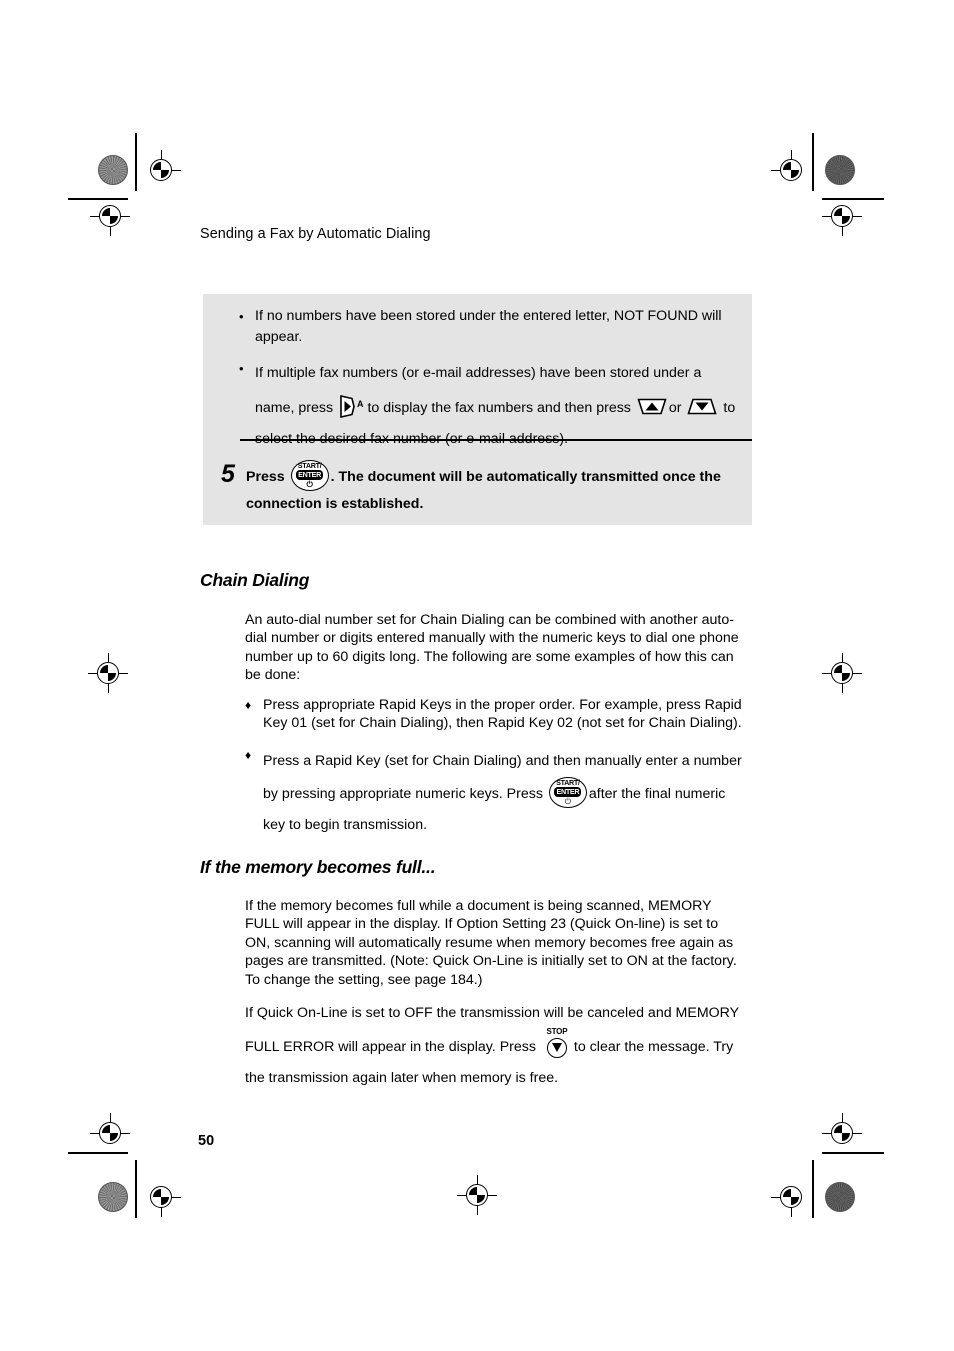 The width and height of the screenshot is (954, 1351). I want to click on registration-mark-bottom-right-inner, so click(791, 1197).